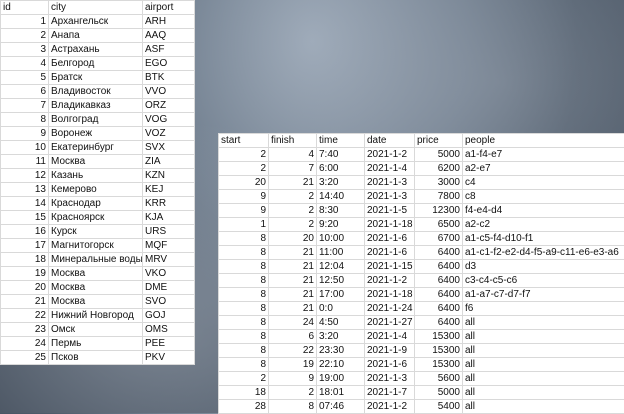 The height and width of the screenshot is (414, 624). What do you see at coordinates (96, 78) in the screenshot?
I see `cell-city: Братск` at bounding box center [96, 78].